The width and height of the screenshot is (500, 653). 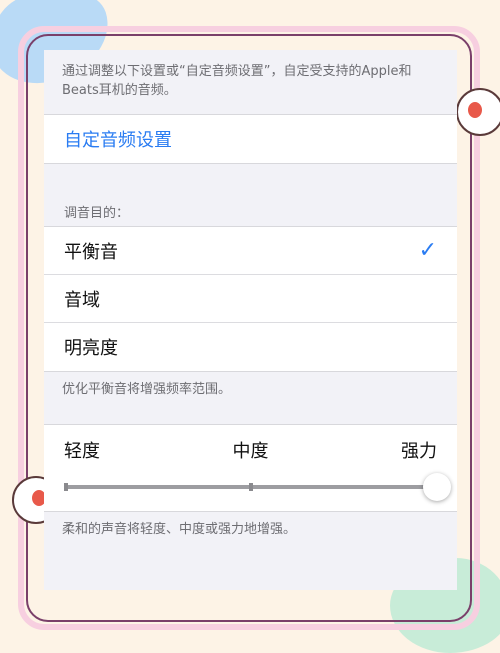 I want to click on tuning-option-range: 音域, so click(x=250, y=299).